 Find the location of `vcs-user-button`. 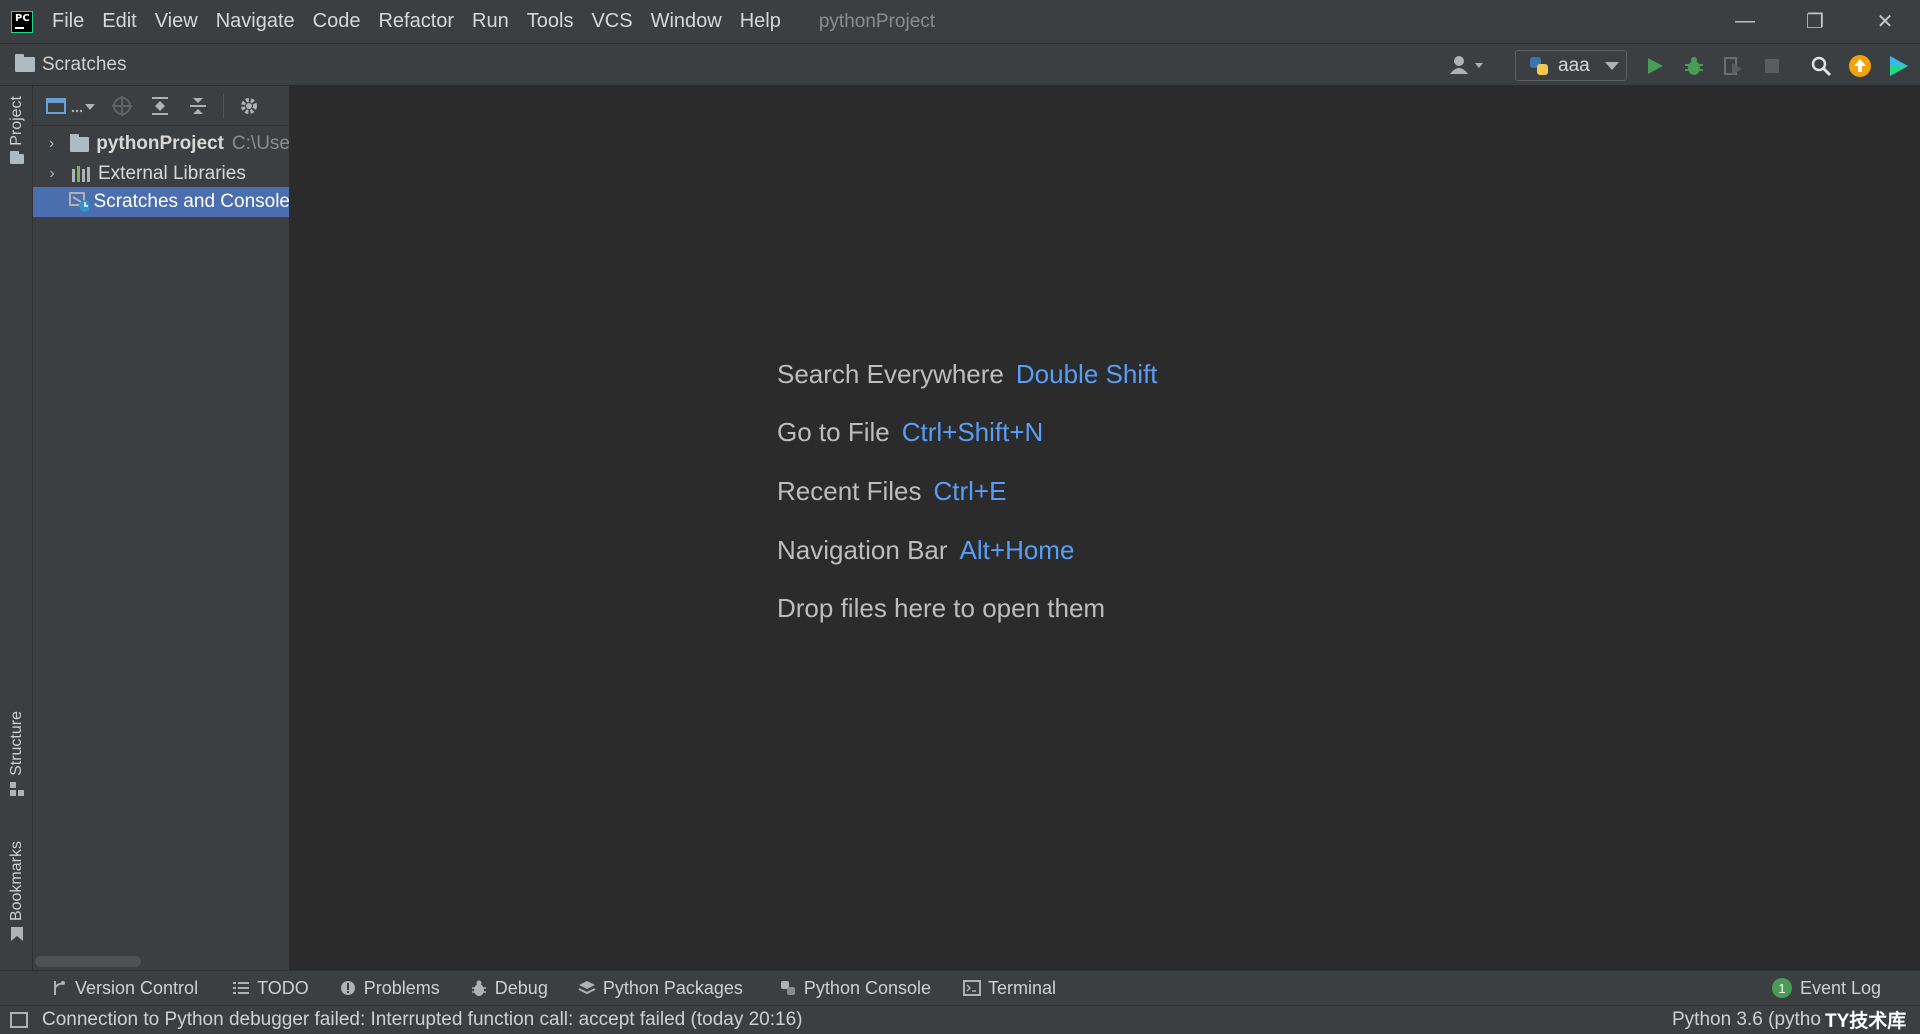

vcs-user-button is located at coordinates (1468, 66).